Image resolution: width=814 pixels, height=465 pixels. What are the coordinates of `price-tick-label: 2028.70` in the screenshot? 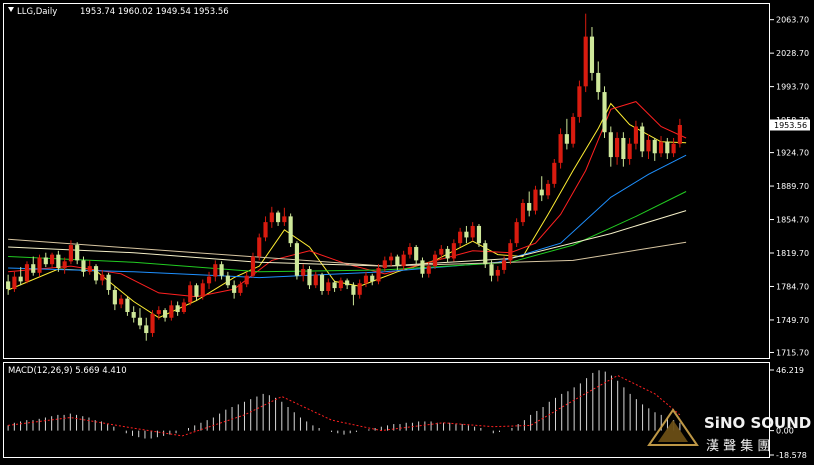 It's located at (792, 53).